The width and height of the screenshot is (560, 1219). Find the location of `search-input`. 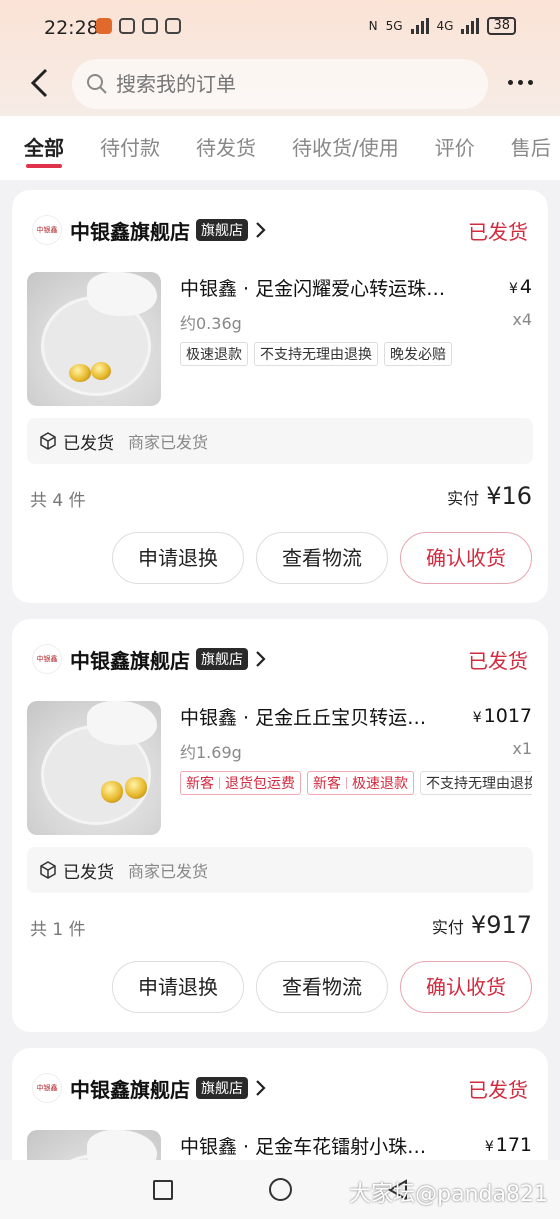

search-input is located at coordinates (286, 84).